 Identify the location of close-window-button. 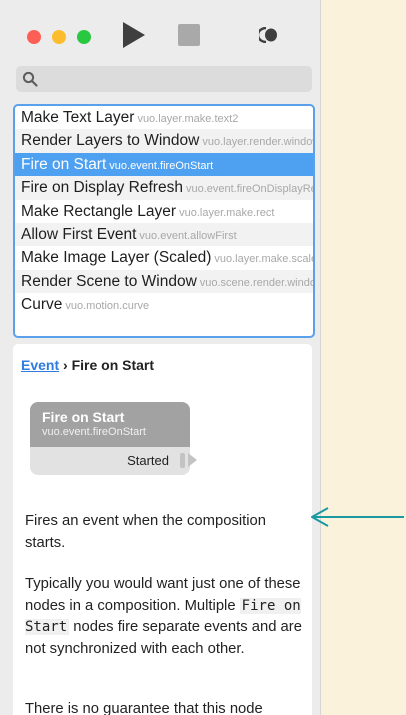
(34, 37).